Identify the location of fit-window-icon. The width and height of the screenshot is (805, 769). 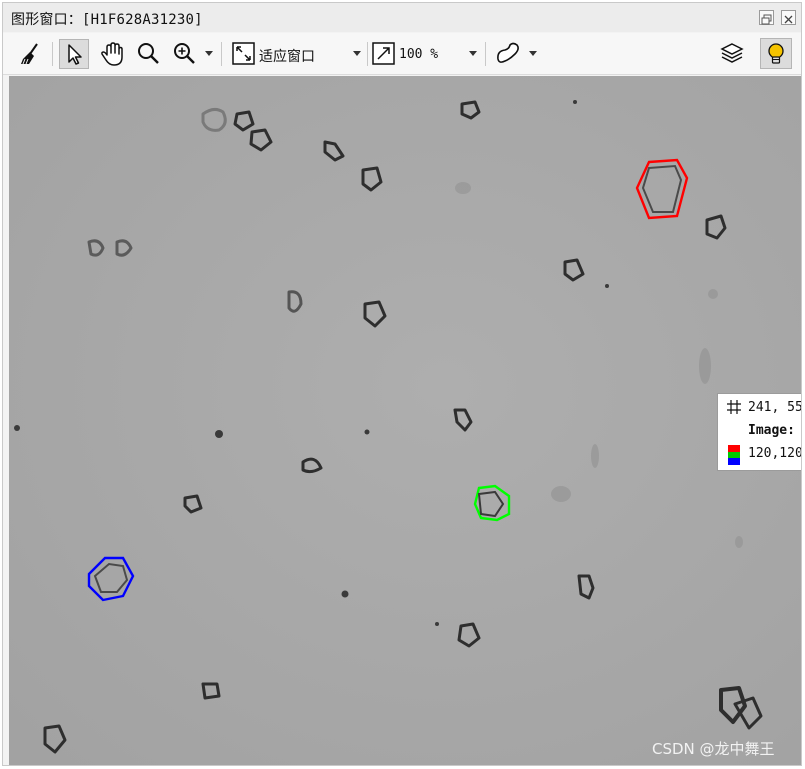
(243, 53).